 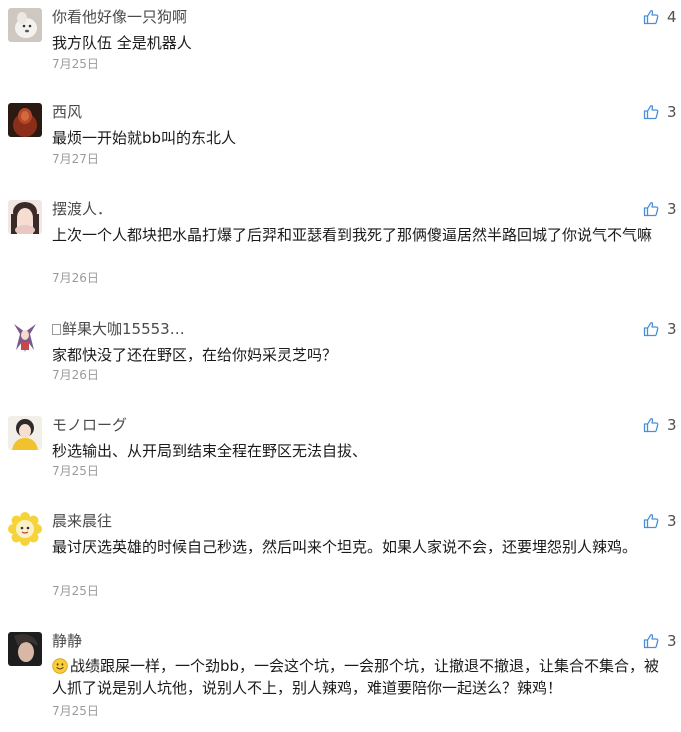 I want to click on comment-date: 7月27日, so click(x=75, y=159).